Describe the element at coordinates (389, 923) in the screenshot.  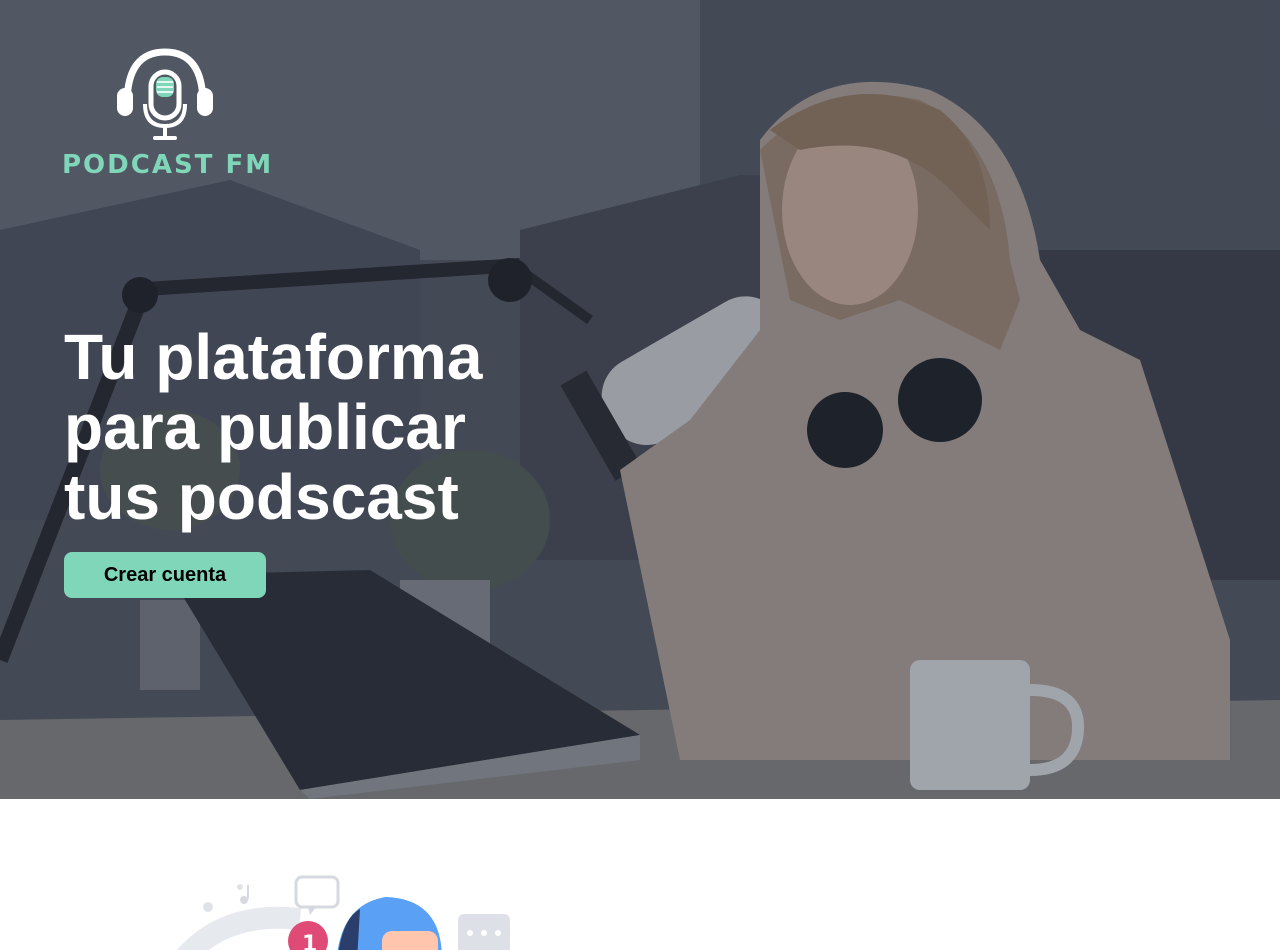
I see `avatar-icon` at that location.